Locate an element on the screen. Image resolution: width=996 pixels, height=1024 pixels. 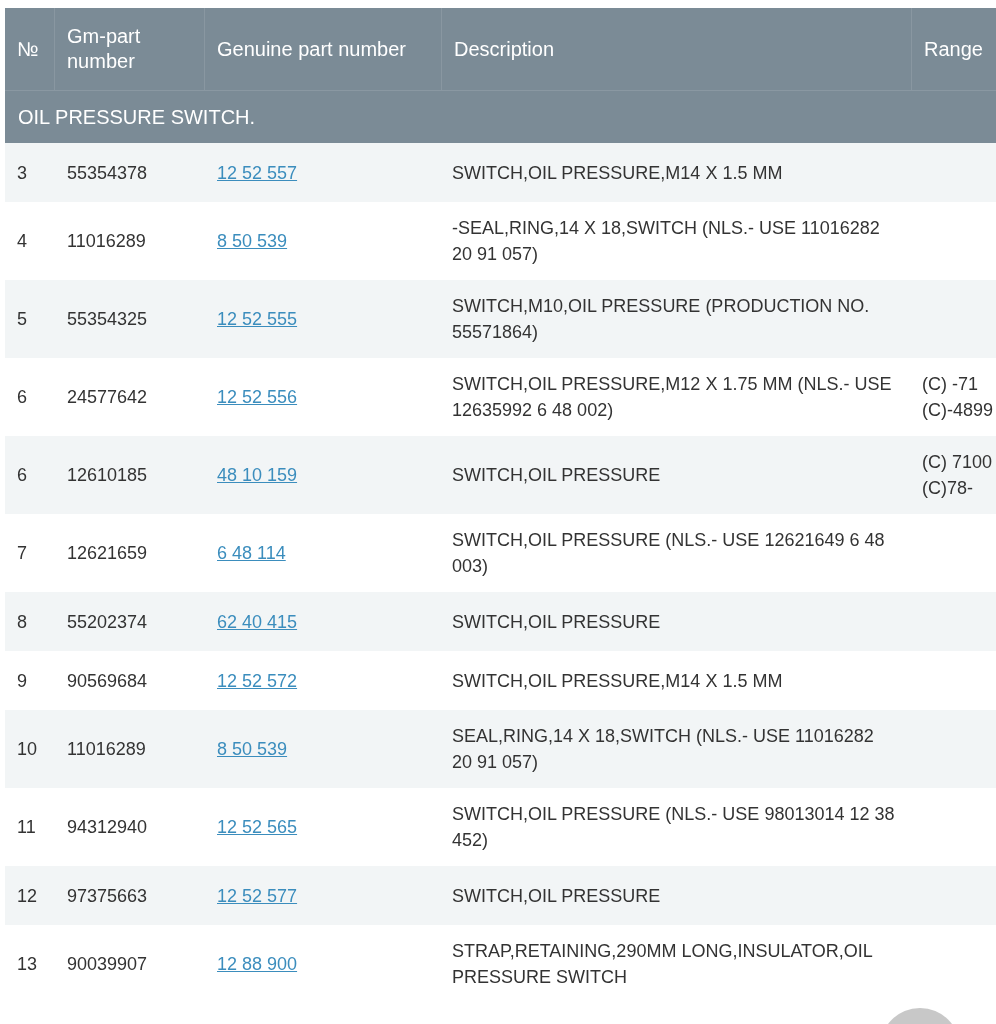
table-cell-text: STRAP,RETAINING,290MM LONG,INSULATOR,OIL PRESSURE SWITCH is located at coordinates (662, 964).